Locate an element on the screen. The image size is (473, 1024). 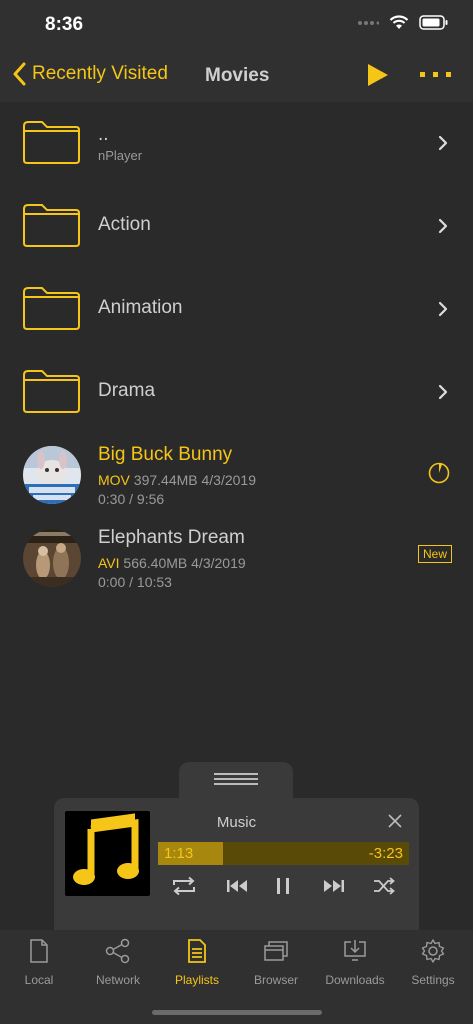
folder-name: .. is located at coordinates (103, 134).